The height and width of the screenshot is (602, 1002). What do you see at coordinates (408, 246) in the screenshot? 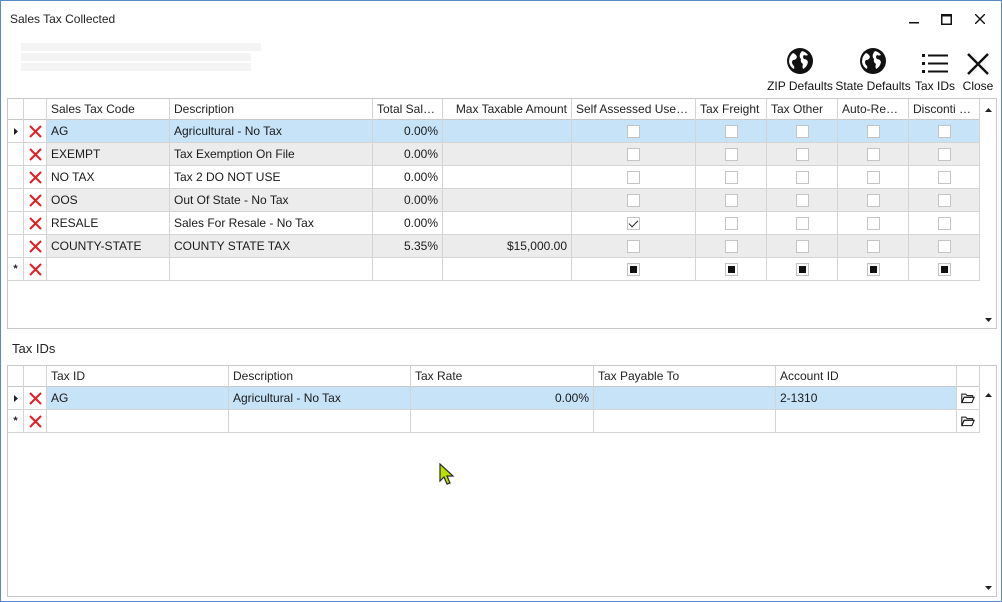
I see `cell-total-sales: 5.35%` at bounding box center [408, 246].